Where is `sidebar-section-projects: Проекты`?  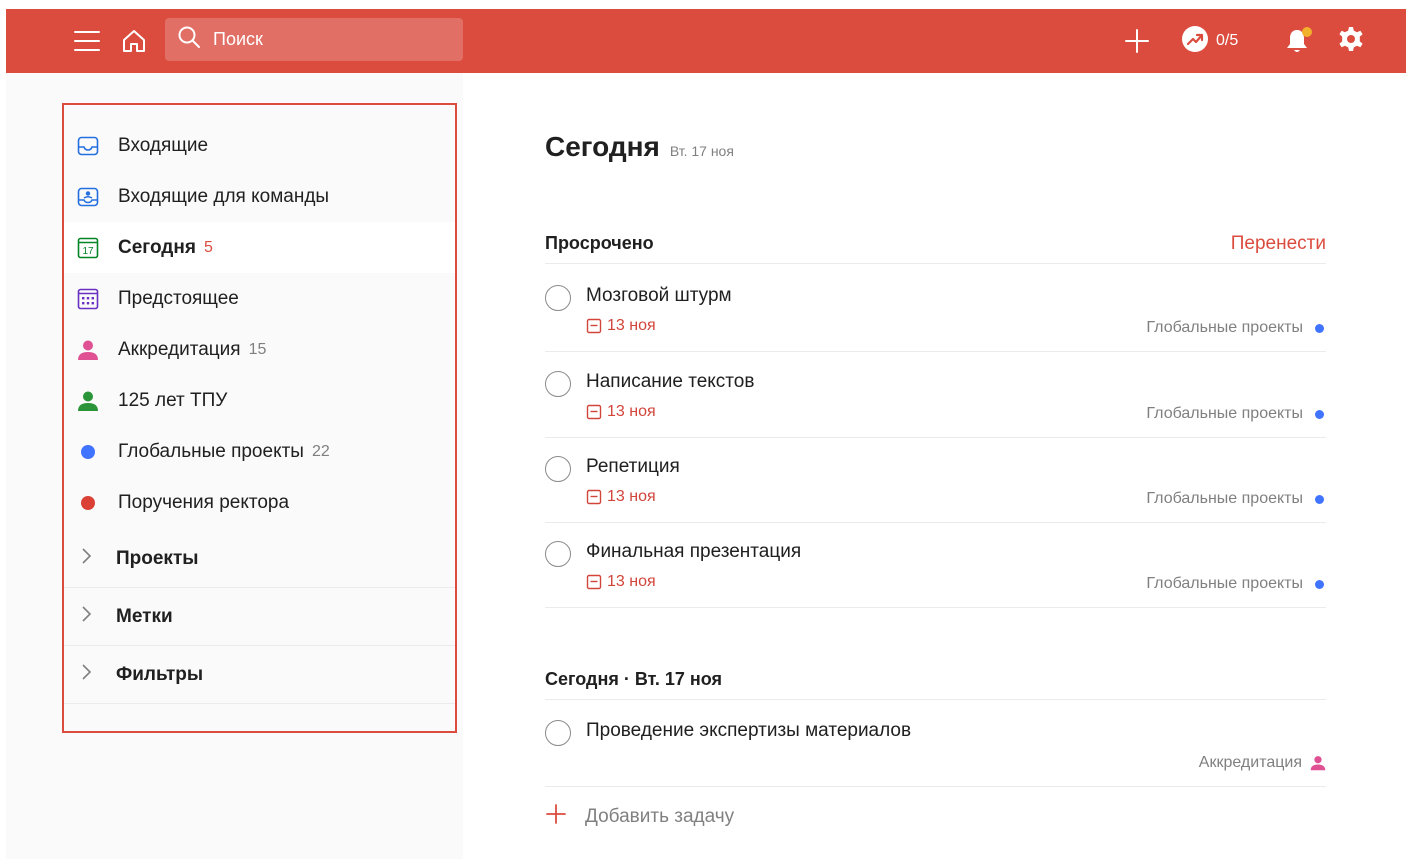
sidebar-section-projects: Проекты is located at coordinates (259, 559).